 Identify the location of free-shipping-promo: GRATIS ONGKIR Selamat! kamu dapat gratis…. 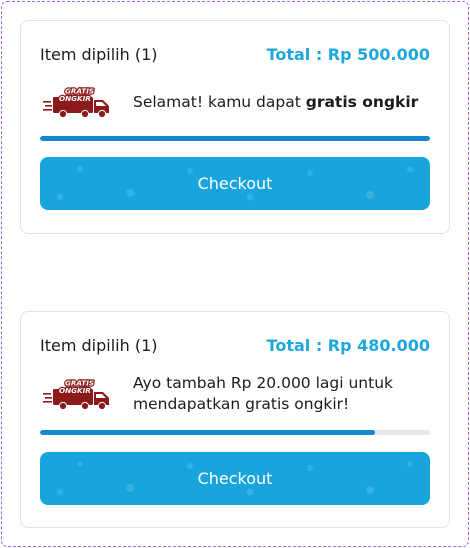
(239, 102).